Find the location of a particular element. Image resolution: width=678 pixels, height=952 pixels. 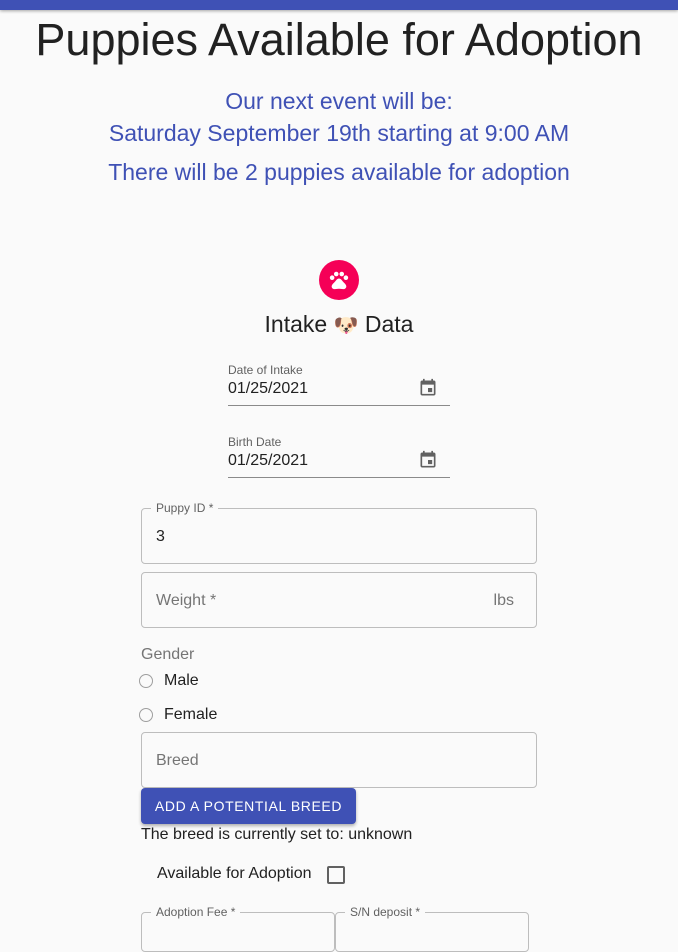

avatar is located at coordinates (339, 280).